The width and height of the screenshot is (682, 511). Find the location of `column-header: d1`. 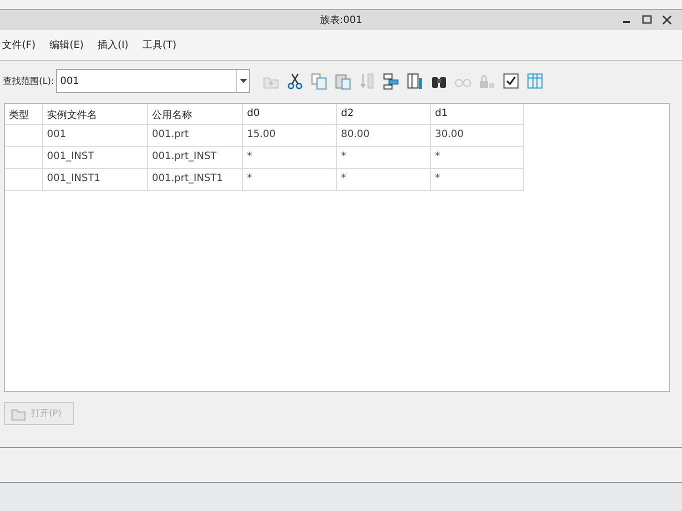

column-header: d1 is located at coordinates (477, 114).